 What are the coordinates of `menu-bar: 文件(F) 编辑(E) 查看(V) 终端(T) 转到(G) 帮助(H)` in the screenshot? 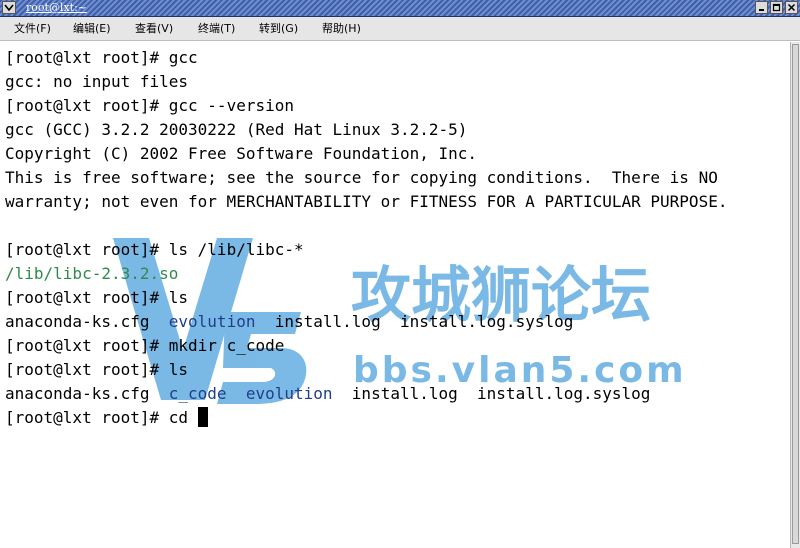 It's located at (400, 29).